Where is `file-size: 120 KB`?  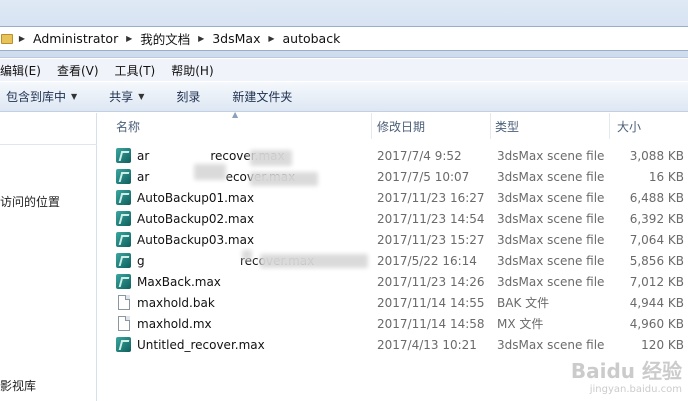
file-size: 120 KB is located at coordinates (662, 344).